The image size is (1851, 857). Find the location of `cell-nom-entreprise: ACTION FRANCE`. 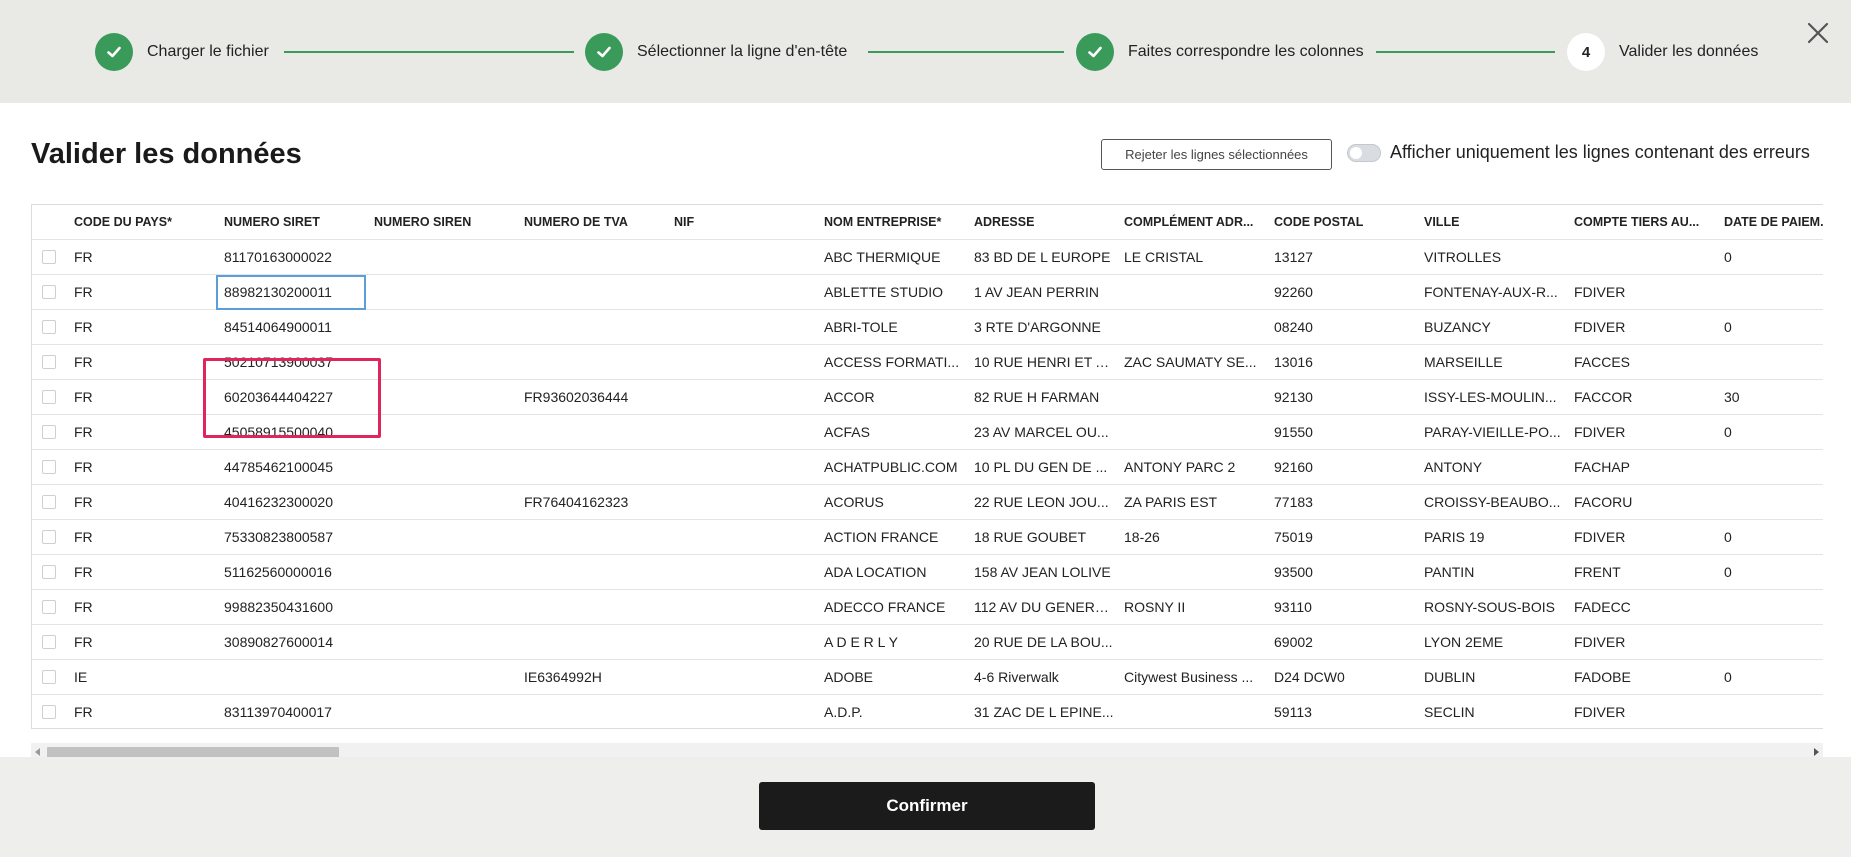

cell-nom-entreprise: ACTION FRANCE is located at coordinates (894, 537).